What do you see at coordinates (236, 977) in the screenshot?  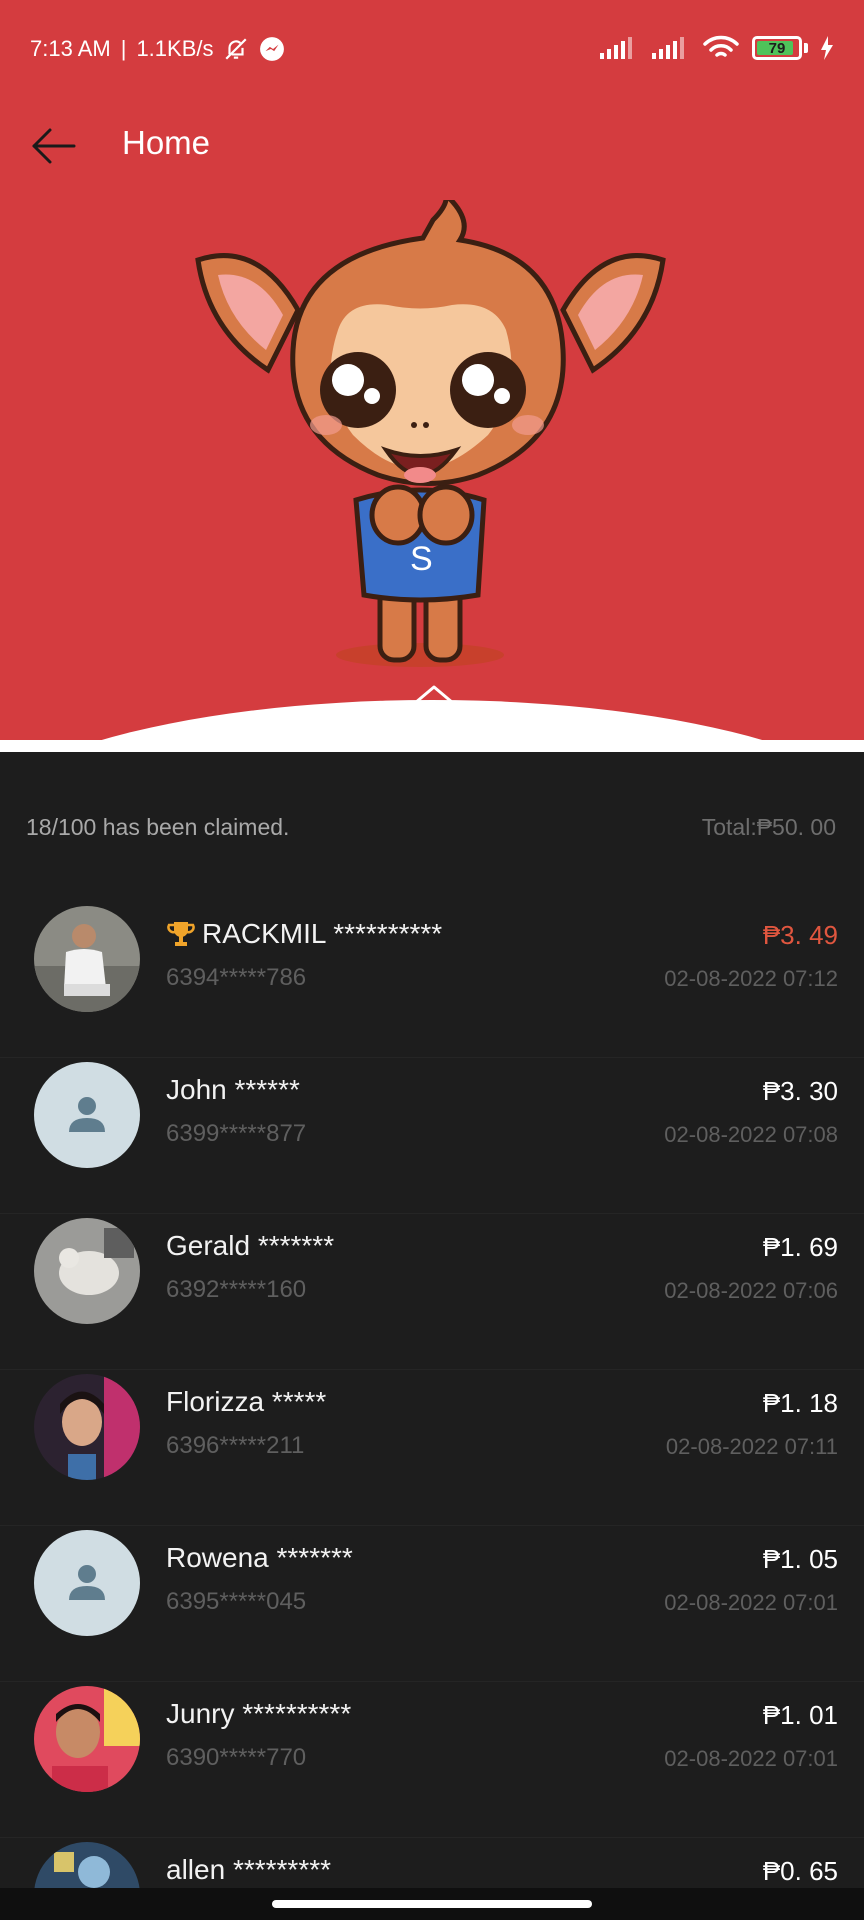 I see `claimer-phone: 6394*****786` at bounding box center [236, 977].